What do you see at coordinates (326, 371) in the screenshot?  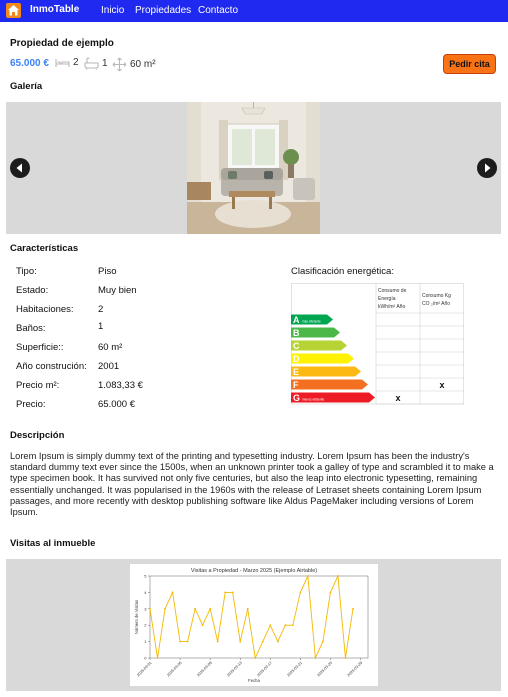 I see `energy-arrow-e` at bounding box center [326, 371].